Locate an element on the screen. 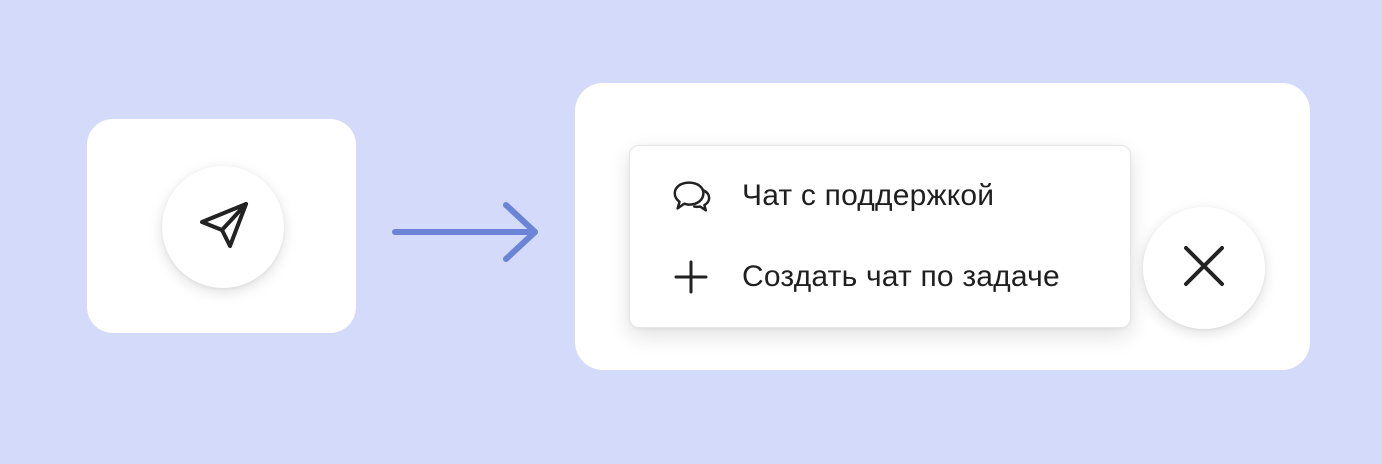 This screenshot has height=464, width=1382. menu-item-label: Создать чат по задаче is located at coordinates (901, 276).